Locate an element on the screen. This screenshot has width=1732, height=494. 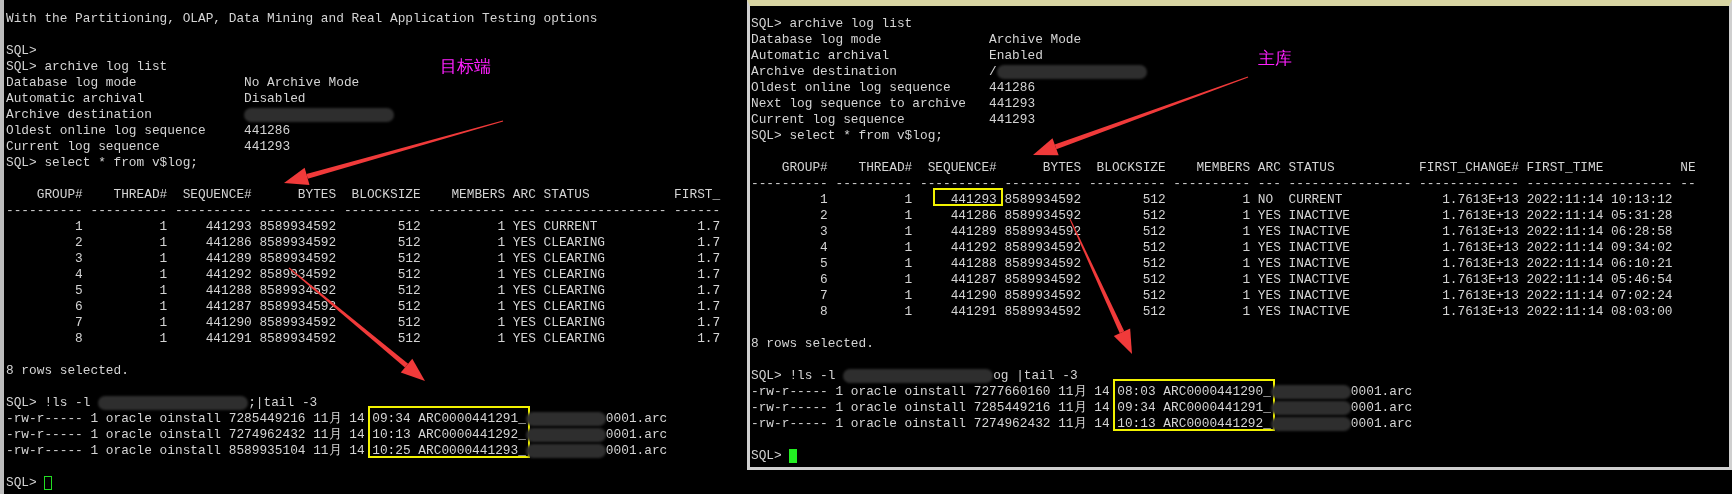
terminal-text: 1 1 441293 8589934592 512 1 YES CURRENT 1.7 is located at coordinates (397, 227).